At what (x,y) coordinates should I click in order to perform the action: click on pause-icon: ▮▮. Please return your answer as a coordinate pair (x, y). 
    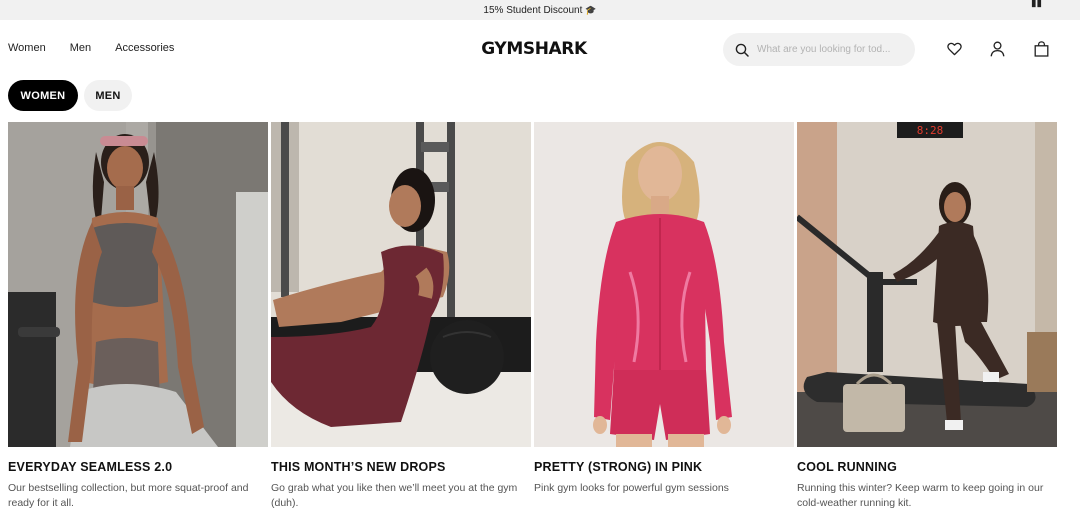
    Looking at the image, I should click on (1036, 4).